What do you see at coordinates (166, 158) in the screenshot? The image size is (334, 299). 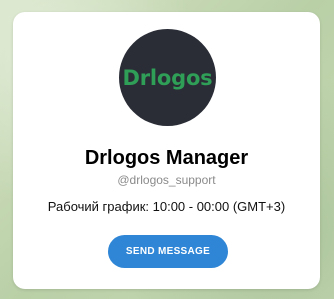 I see `profile-name: Drlogos Manager` at bounding box center [166, 158].